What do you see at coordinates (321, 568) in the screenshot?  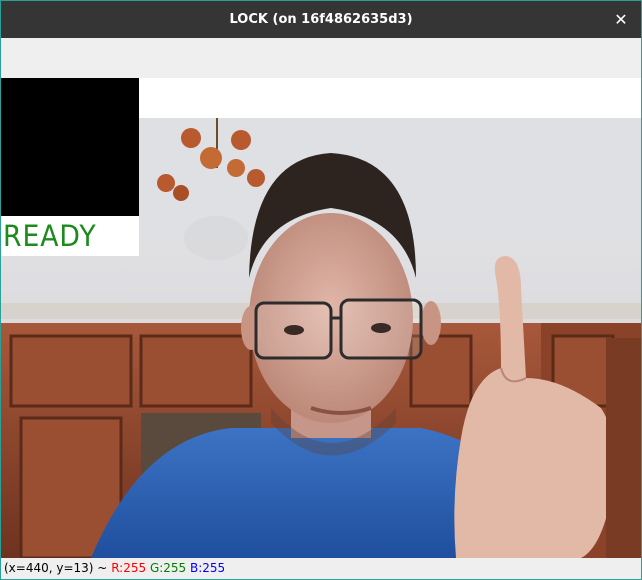 I see `status-bar: (x=440, y=13) ~ R:255 G:255 B:255` at bounding box center [321, 568].